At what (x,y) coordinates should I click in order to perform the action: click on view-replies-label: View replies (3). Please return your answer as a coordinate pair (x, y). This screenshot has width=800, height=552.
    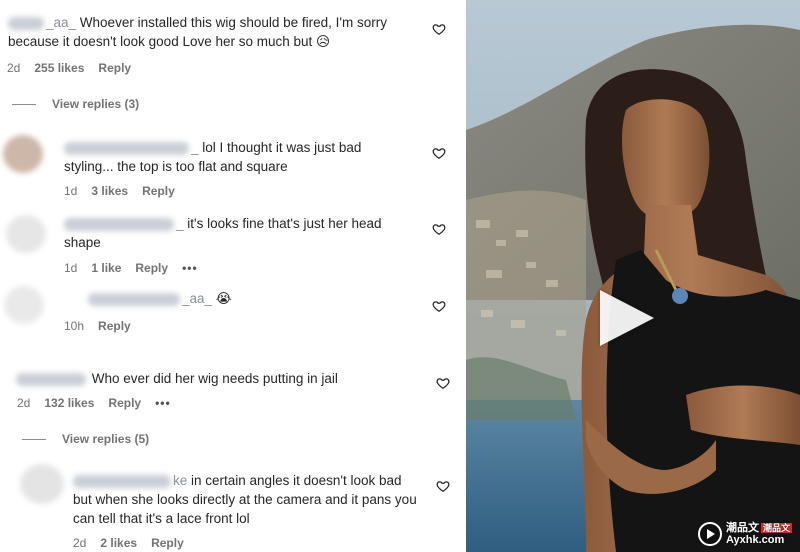
    Looking at the image, I should click on (95, 104).